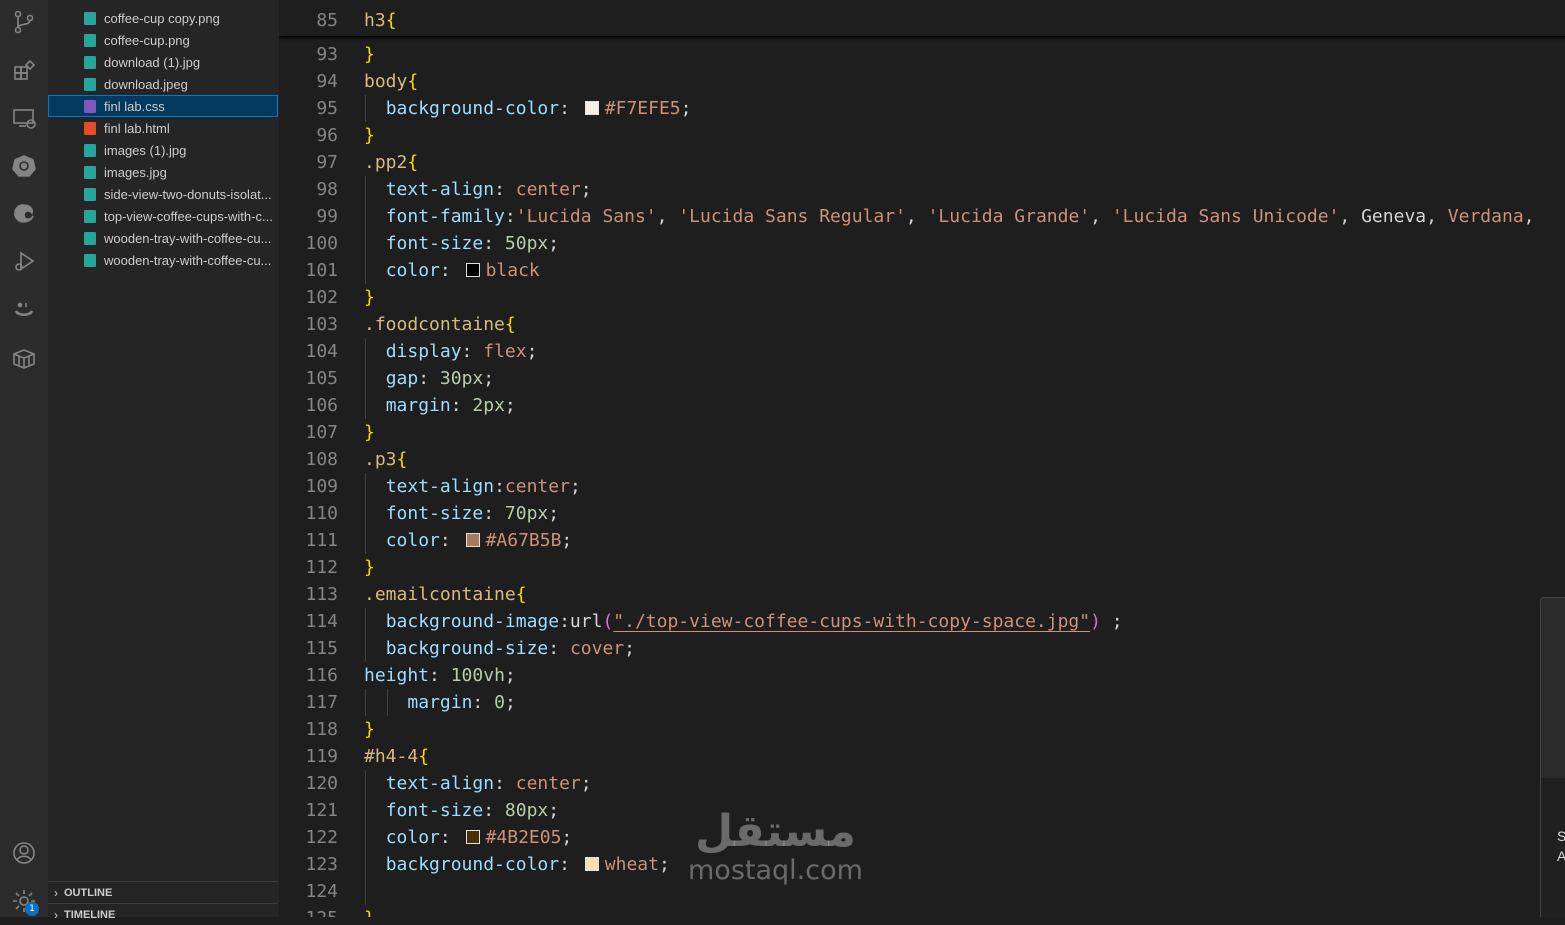  I want to click on code-text: .emailcontaine{, so click(445, 594).